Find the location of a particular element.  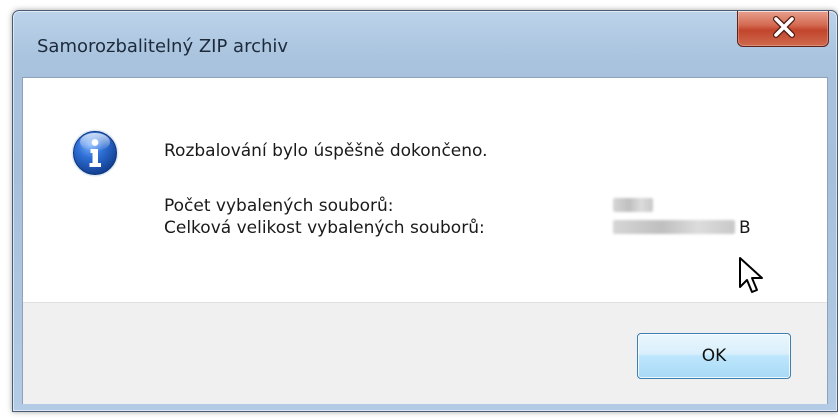

window-title: Samorozbalitelný ZIP archiv is located at coordinates (163, 46).